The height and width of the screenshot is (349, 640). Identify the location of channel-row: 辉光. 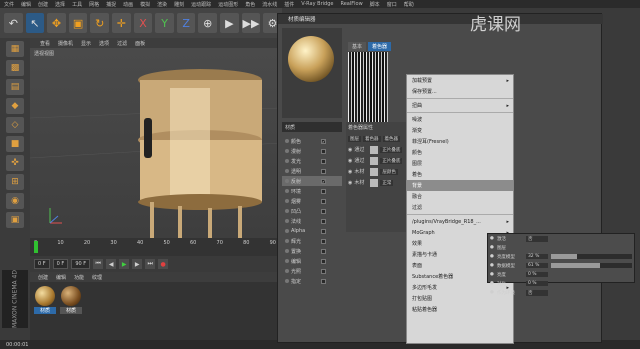
(312, 241).